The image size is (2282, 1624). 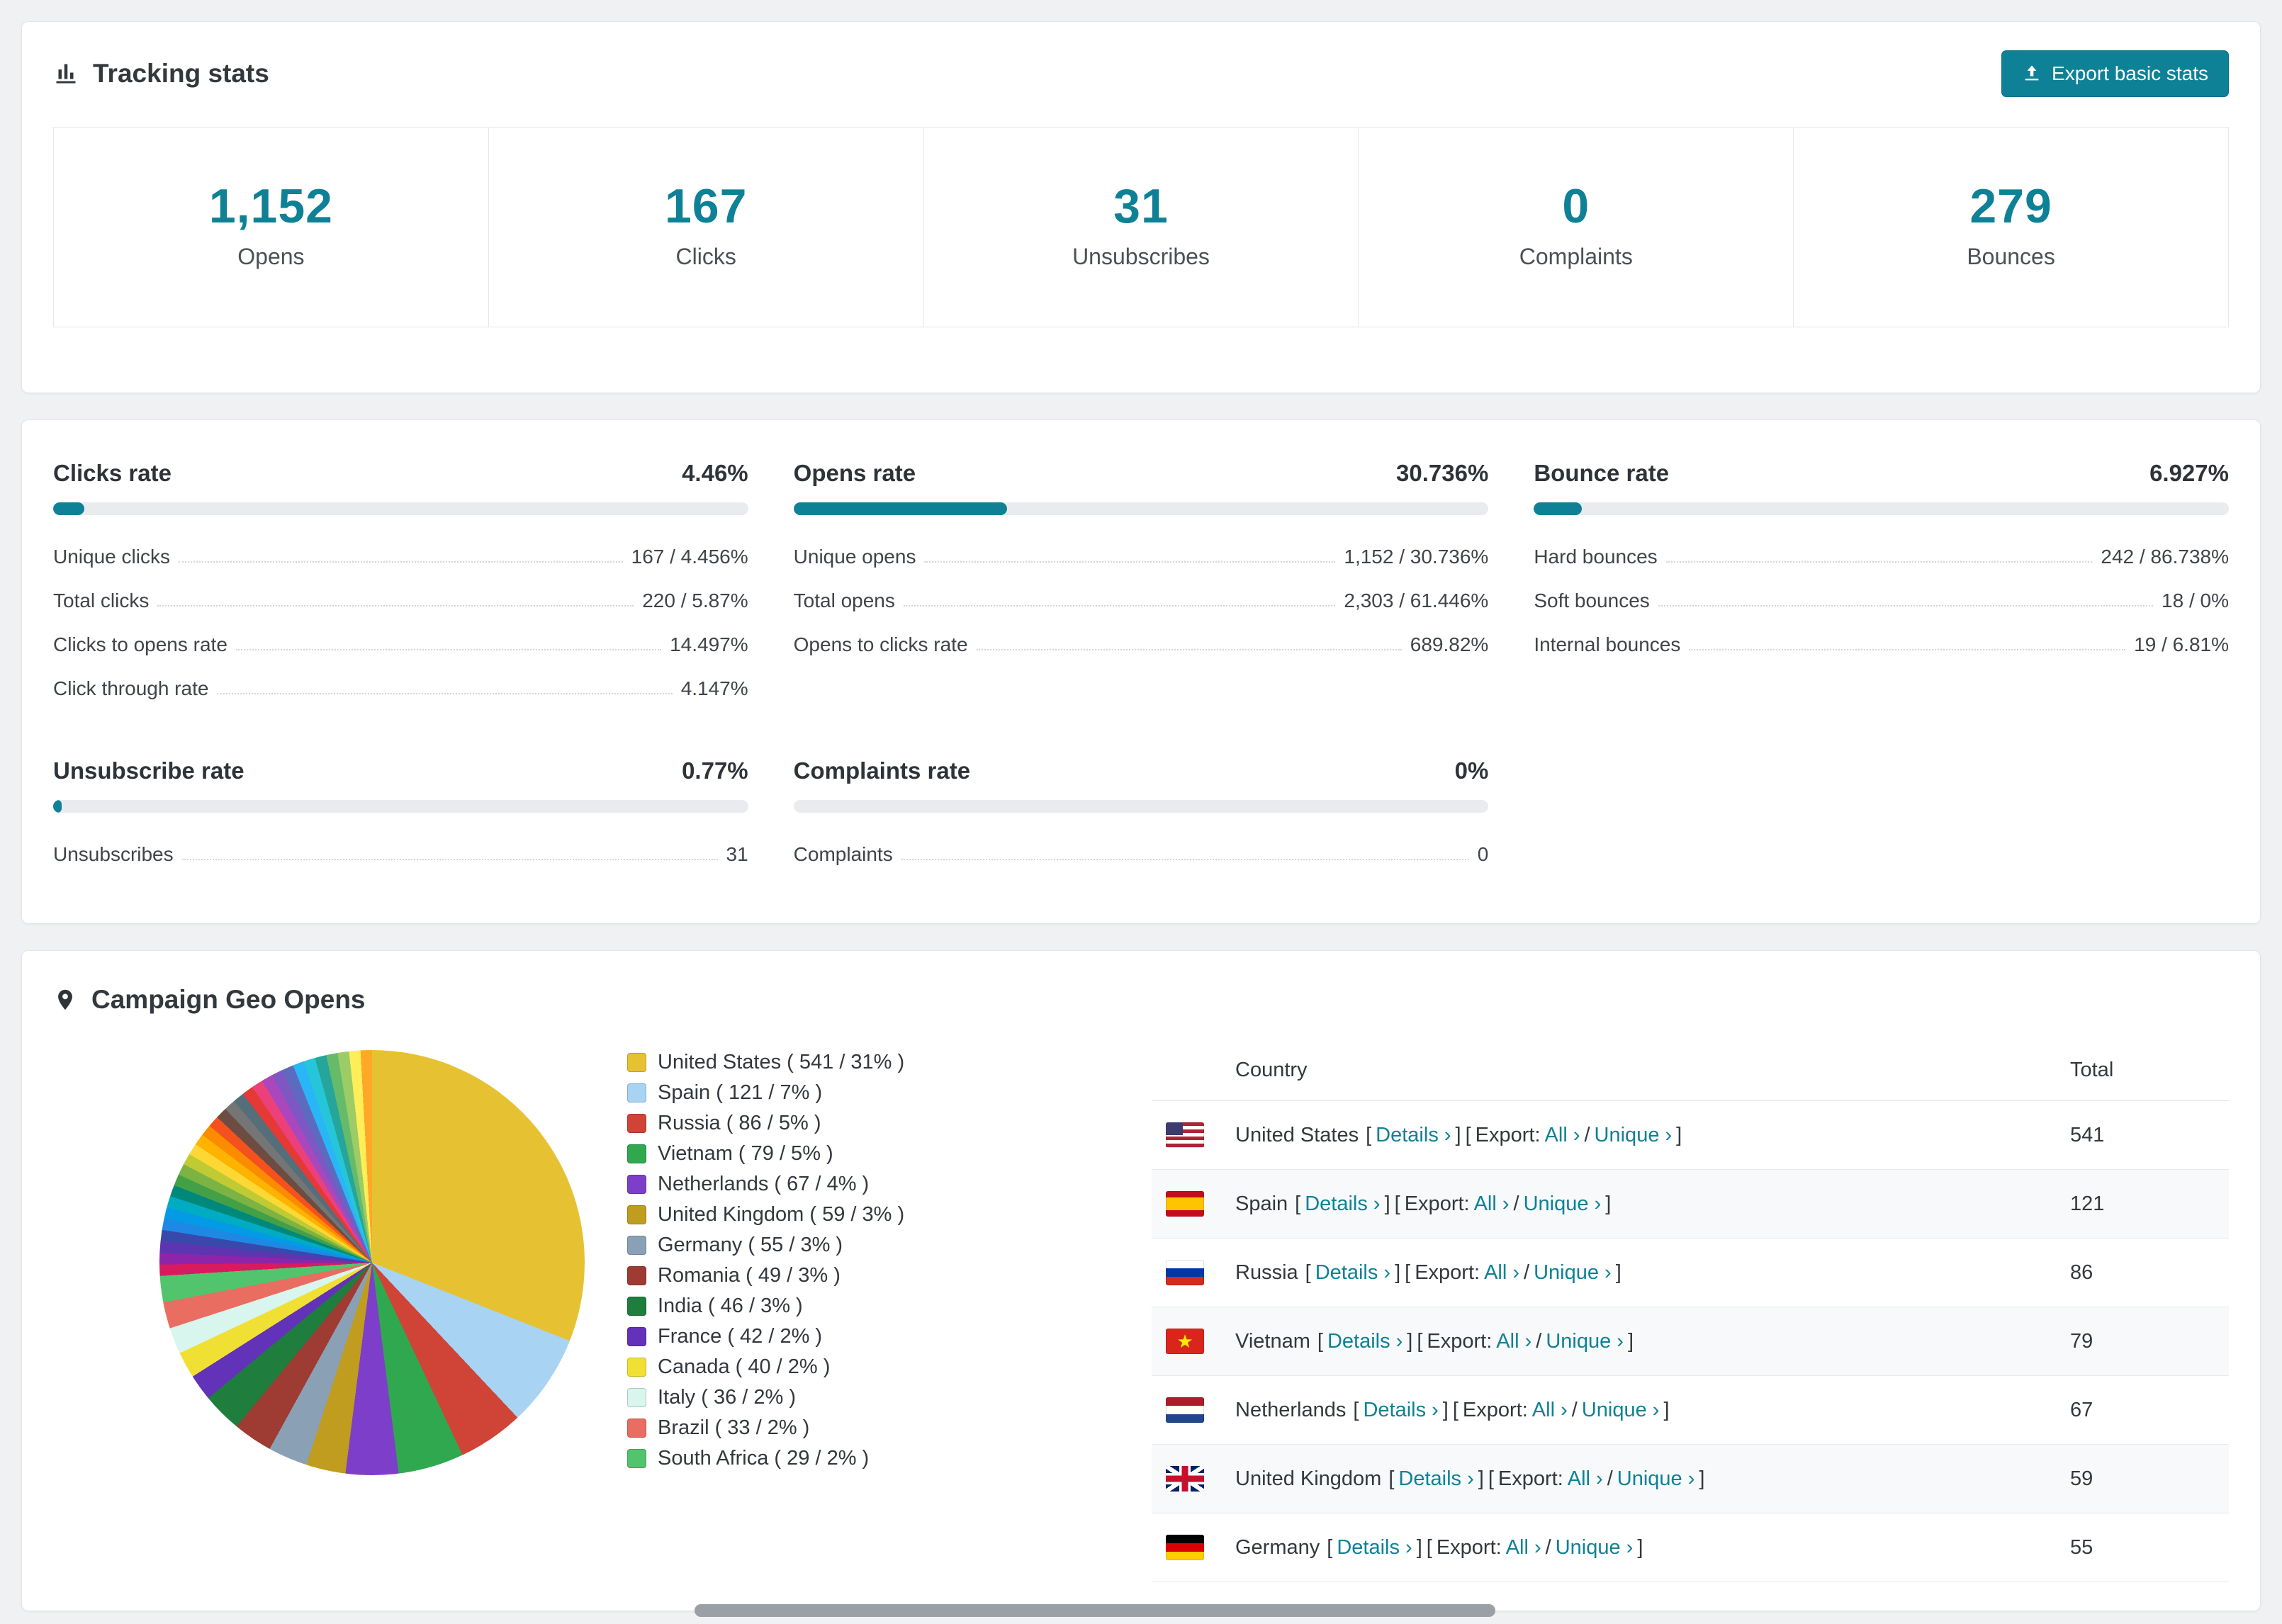 I want to click on legend-item: Vietnam ( 79 / 5% ), so click(x=826, y=1154).